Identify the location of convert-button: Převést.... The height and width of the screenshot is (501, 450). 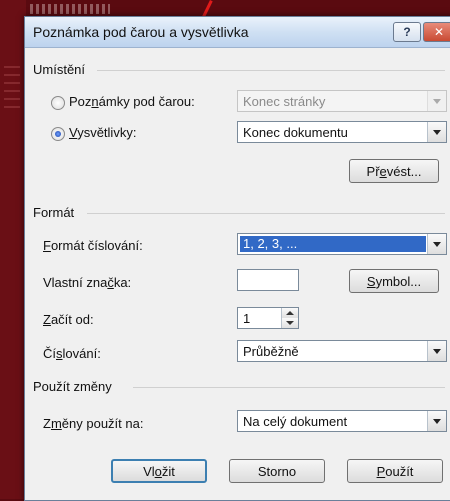
(394, 171).